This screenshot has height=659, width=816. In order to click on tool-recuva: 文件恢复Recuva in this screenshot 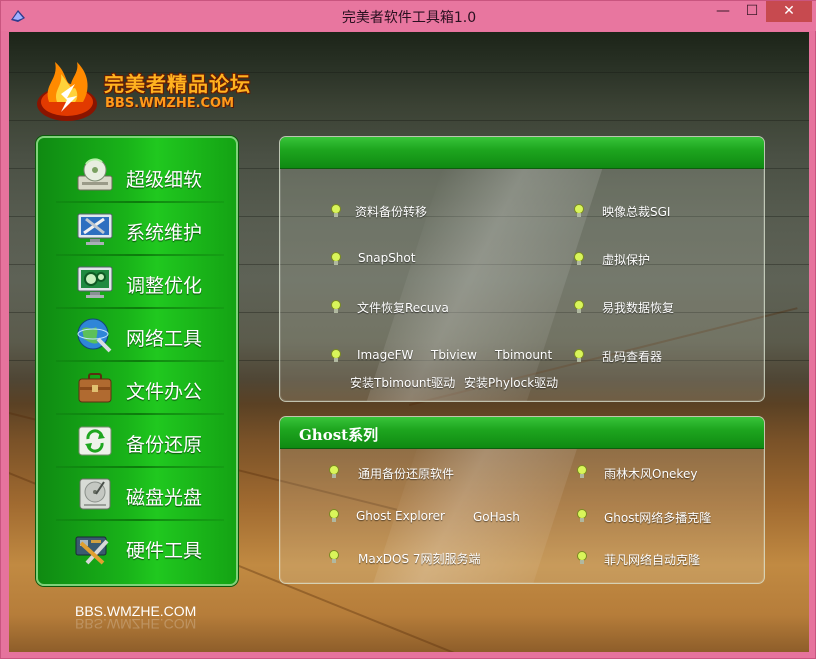, I will do `click(403, 307)`.